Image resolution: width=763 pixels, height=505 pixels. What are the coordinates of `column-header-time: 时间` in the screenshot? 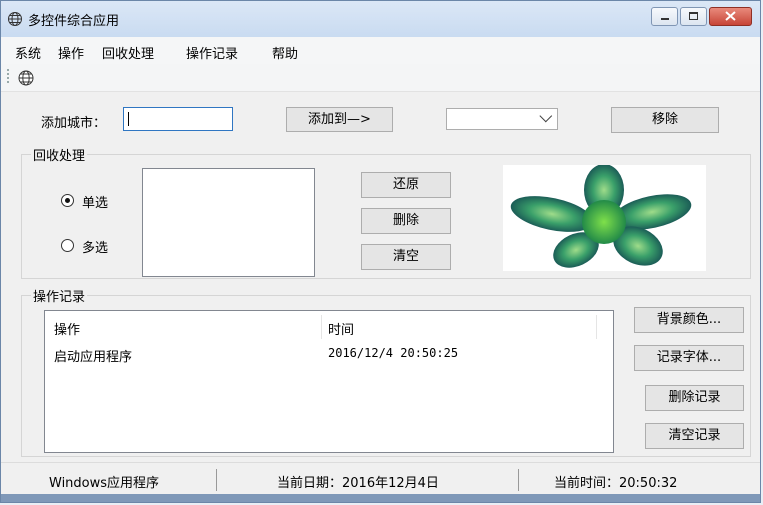 It's located at (341, 328).